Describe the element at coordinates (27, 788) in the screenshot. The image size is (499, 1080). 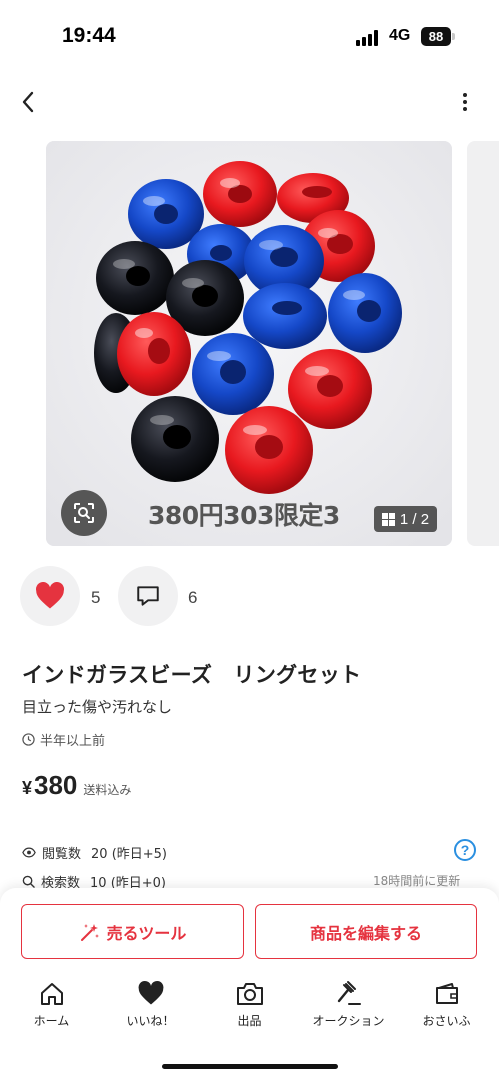
I see `currency-symbol: ¥` at that location.